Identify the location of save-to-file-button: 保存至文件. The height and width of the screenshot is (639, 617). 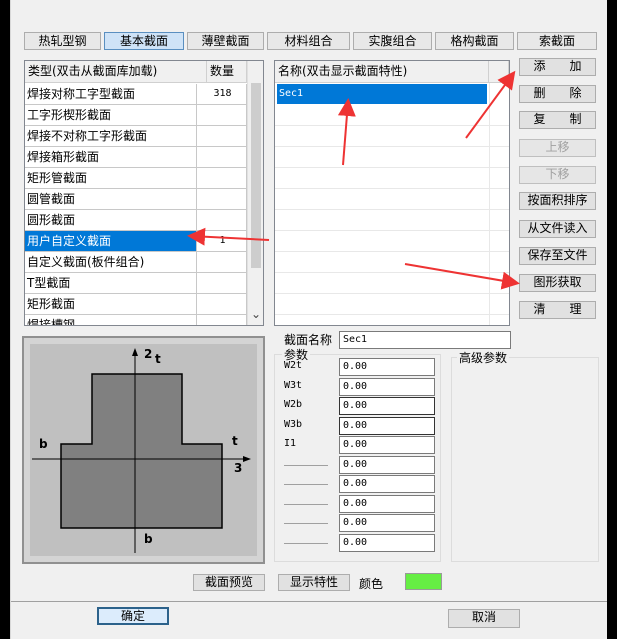
(557, 256).